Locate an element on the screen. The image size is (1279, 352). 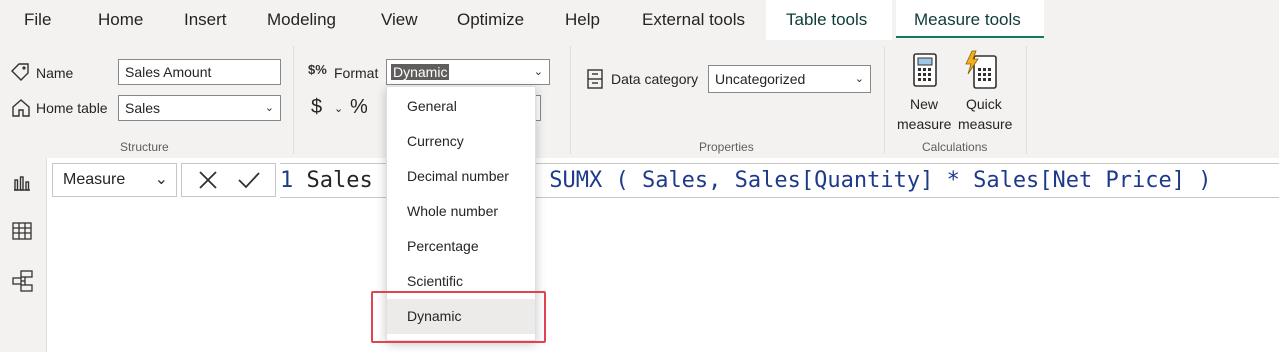
quick-measure-label-1: Quick is located at coordinates (984, 104).